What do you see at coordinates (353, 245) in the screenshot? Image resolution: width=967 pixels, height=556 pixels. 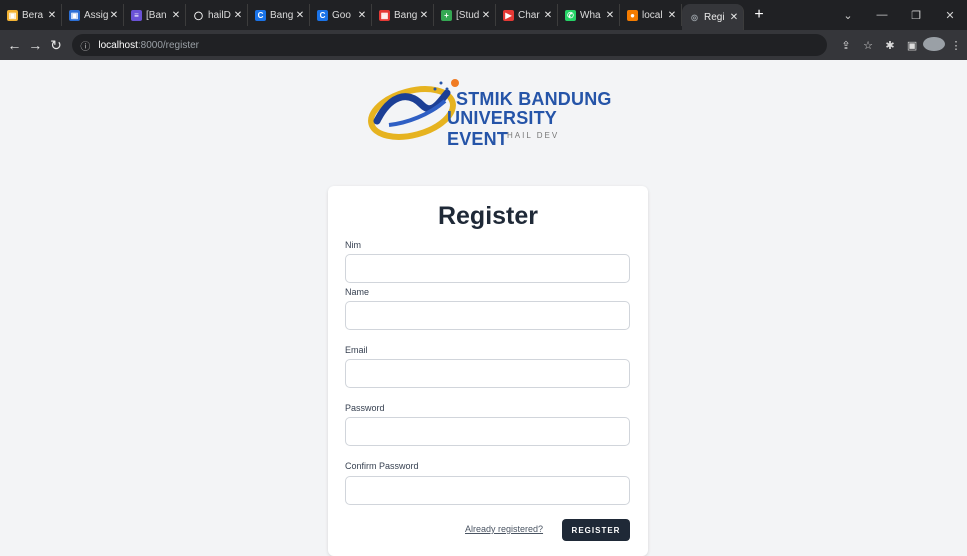 I see `nim-label: Nim` at bounding box center [353, 245].